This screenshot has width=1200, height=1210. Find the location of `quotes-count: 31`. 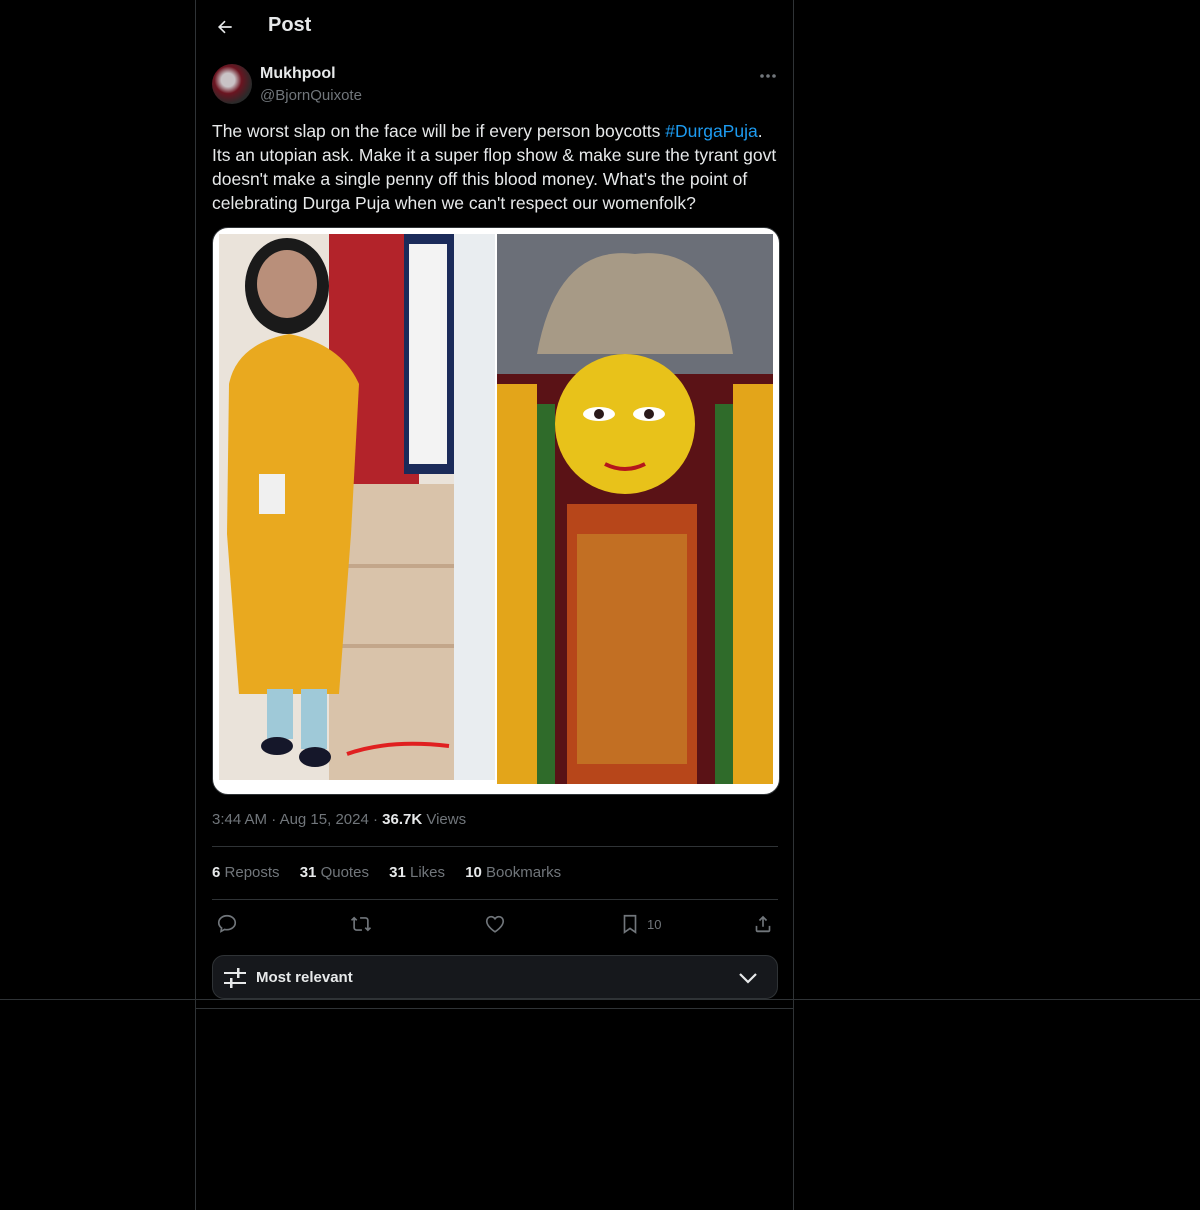

quotes-count: 31 is located at coordinates (308, 872).